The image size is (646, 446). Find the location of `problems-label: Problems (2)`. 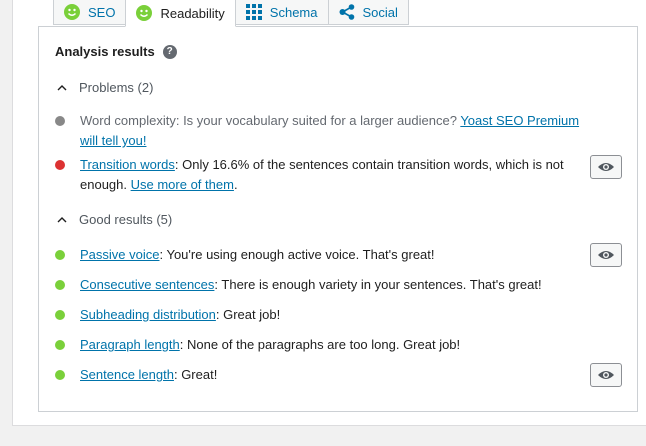

problems-label: Problems (2) is located at coordinates (116, 87).